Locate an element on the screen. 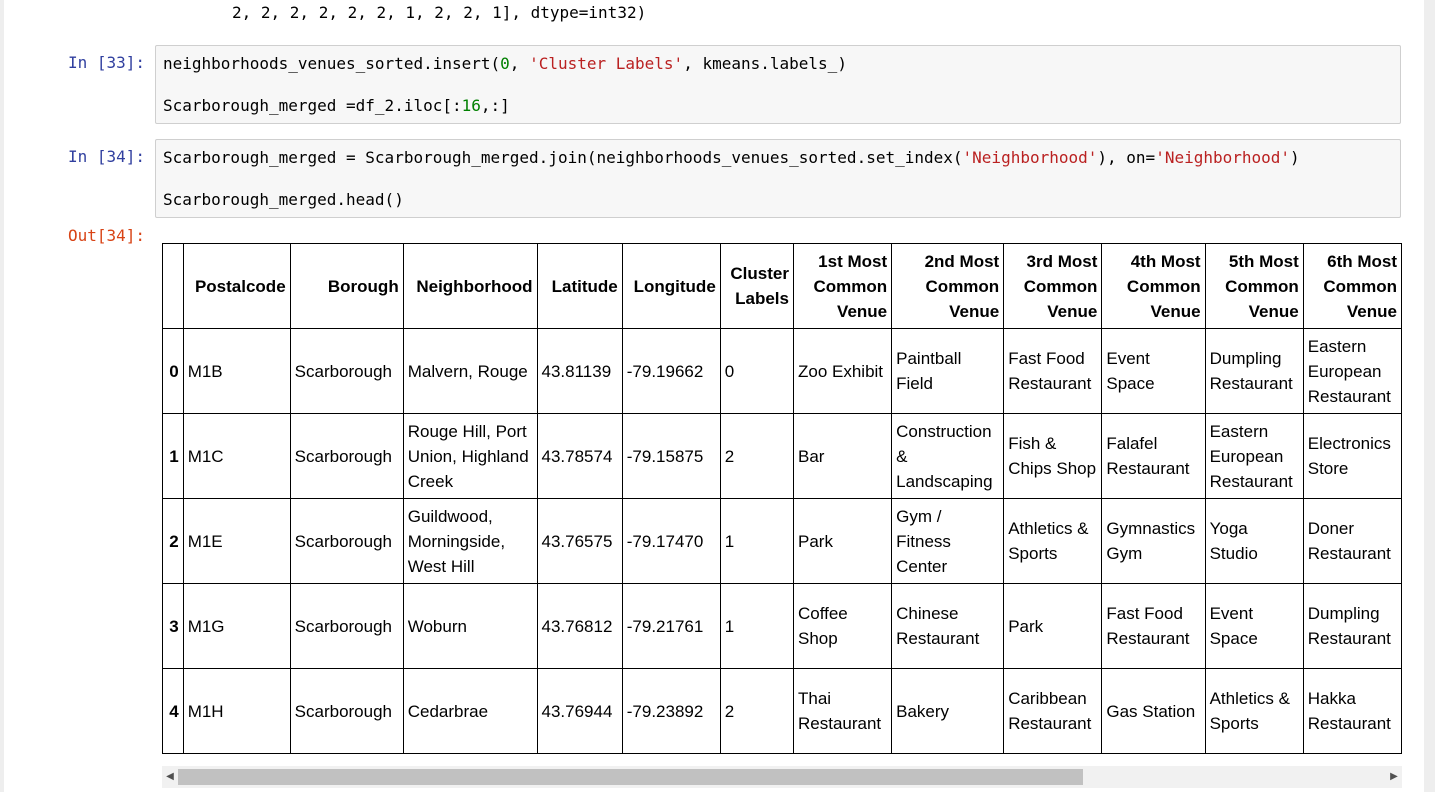 This screenshot has height=792, width=1435. table-cell: Cedarbrae is located at coordinates (470, 711).